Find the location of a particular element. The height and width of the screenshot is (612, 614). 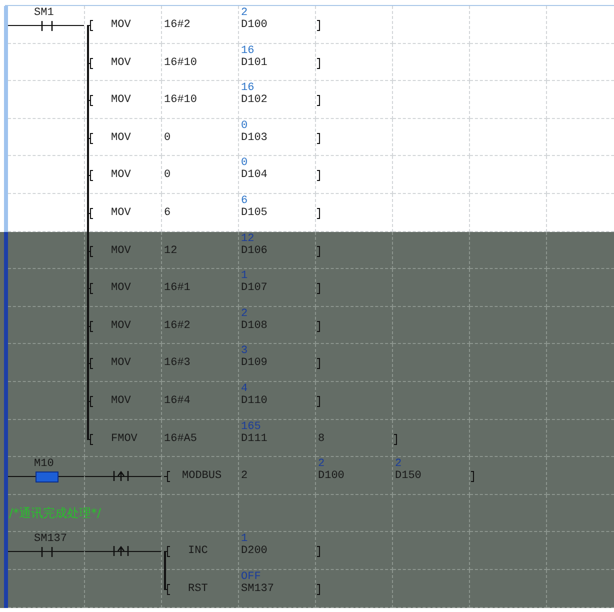

operand: 16#4 is located at coordinates (177, 400).